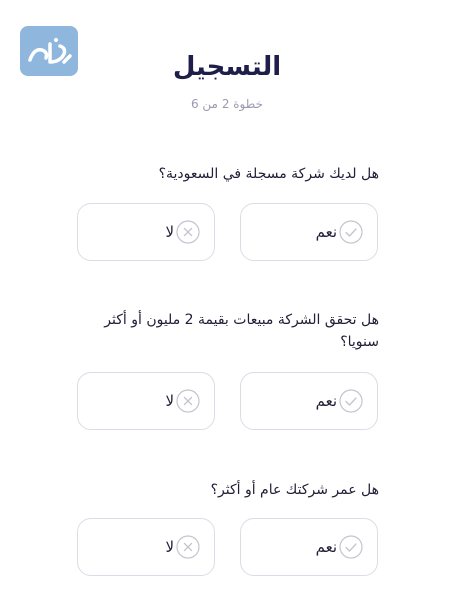 This screenshot has width=468, height=600. Describe the element at coordinates (227, 67) in the screenshot. I see `page-title: التسجيل` at that location.